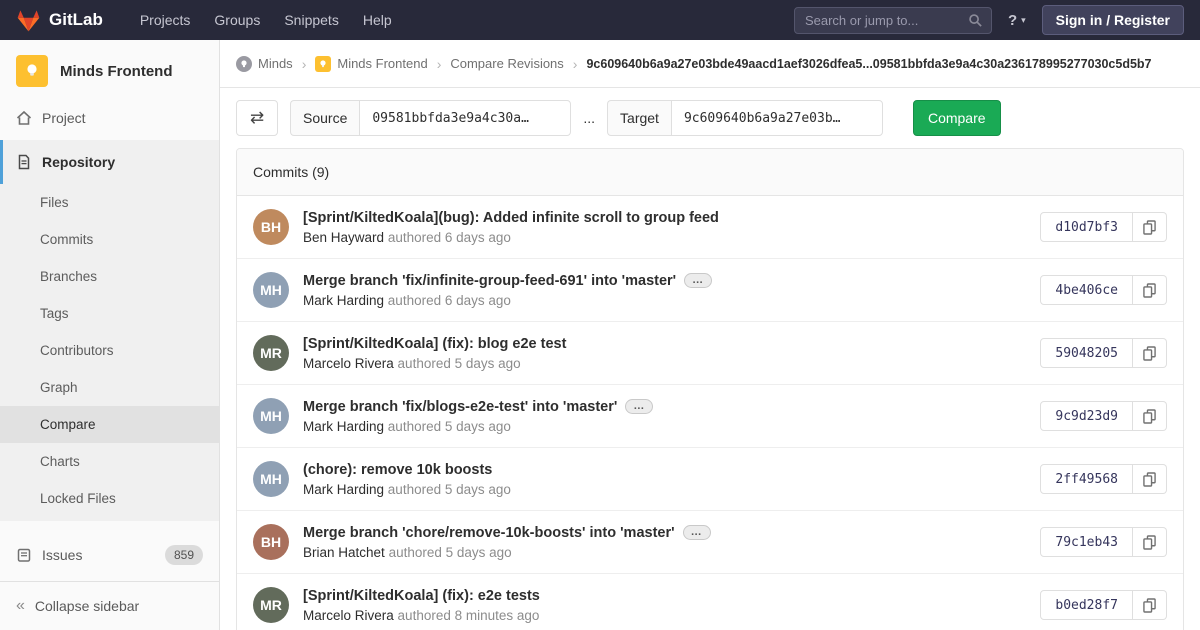  Describe the element at coordinates (506, 63) in the screenshot. I see `breadcrumb-item-compare-revisions: Compare Revisions` at that location.